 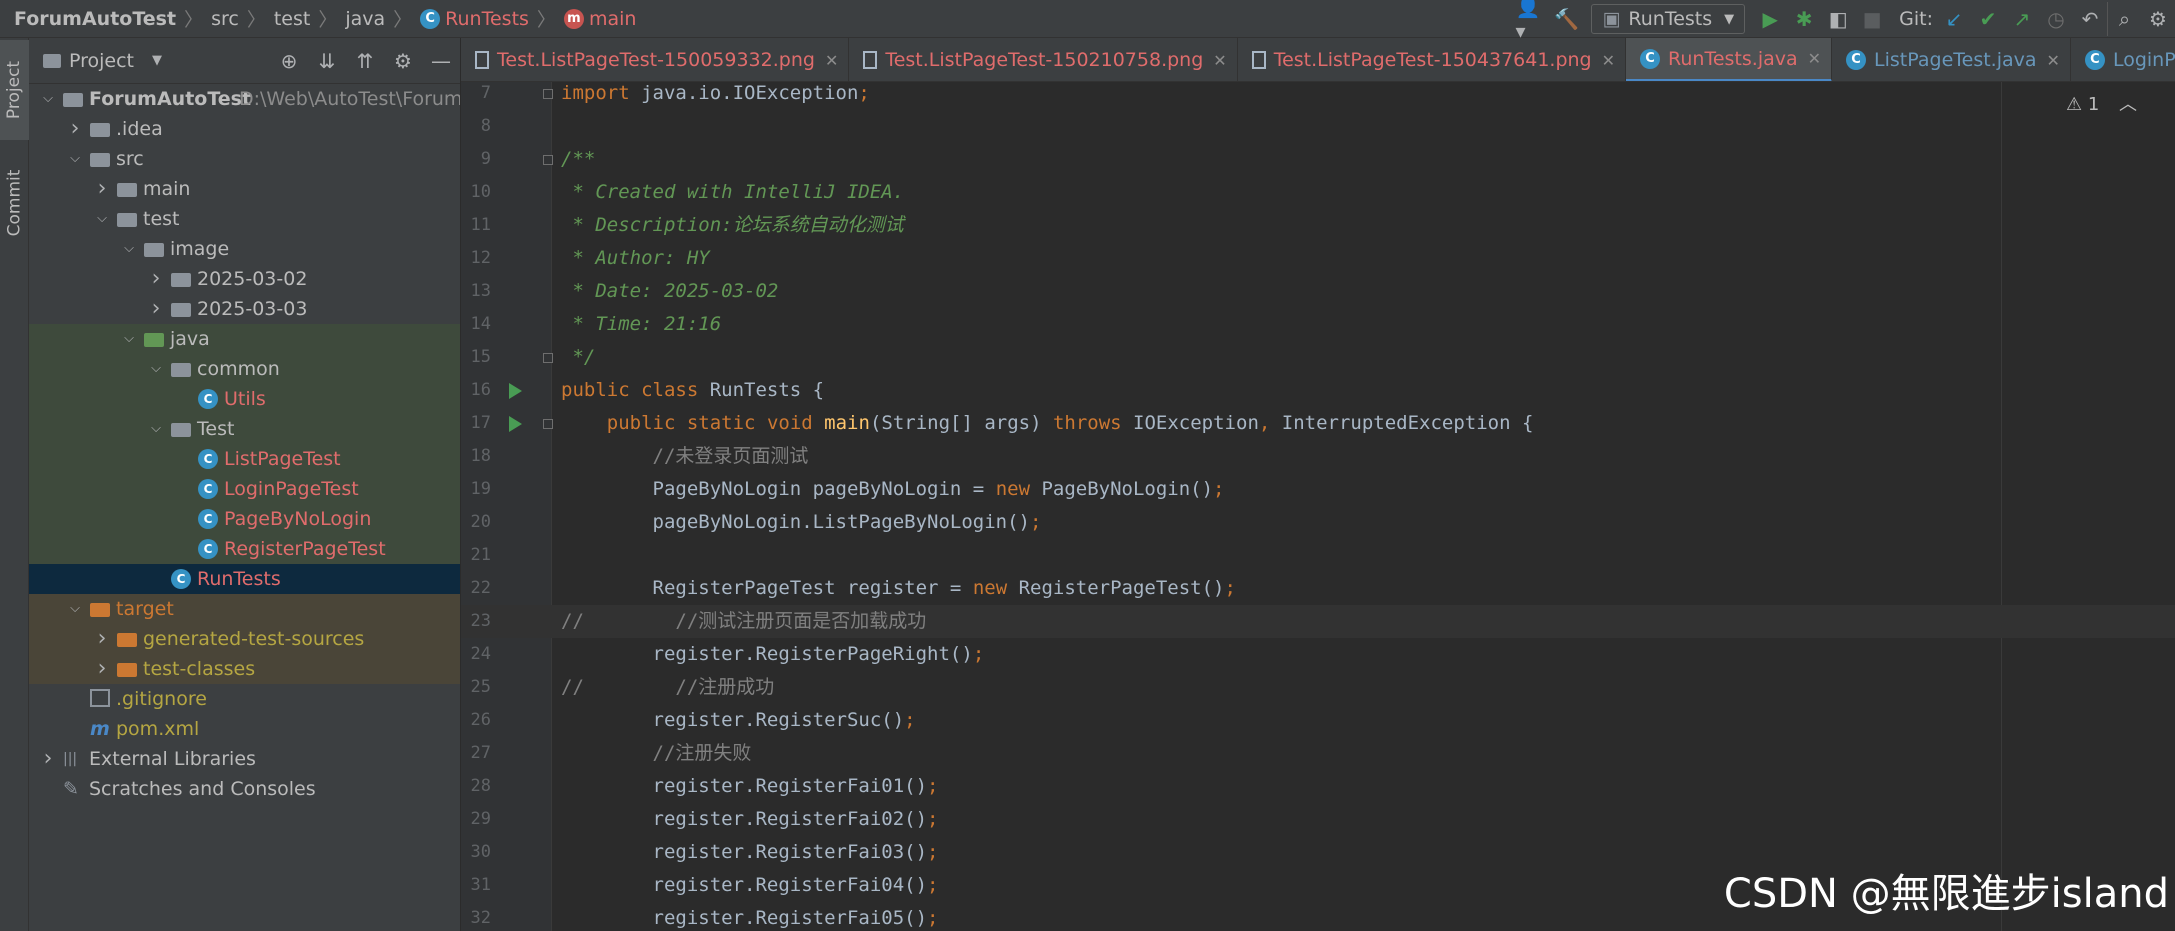 What do you see at coordinates (441, 61) in the screenshot?
I see `hide-icon: —` at bounding box center [441, 61].